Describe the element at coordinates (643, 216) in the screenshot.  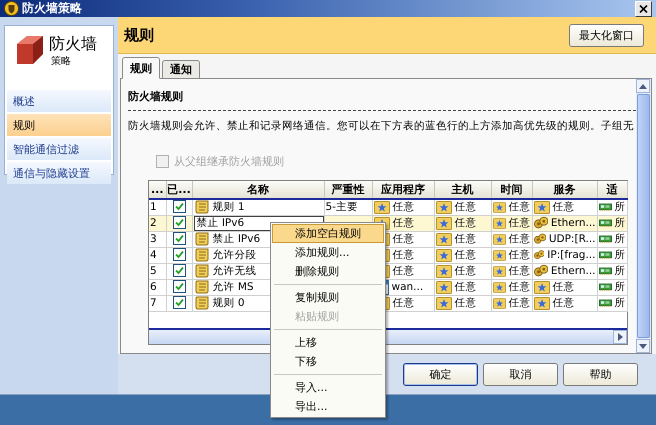
I see `vertical-scrollbar` at that location.